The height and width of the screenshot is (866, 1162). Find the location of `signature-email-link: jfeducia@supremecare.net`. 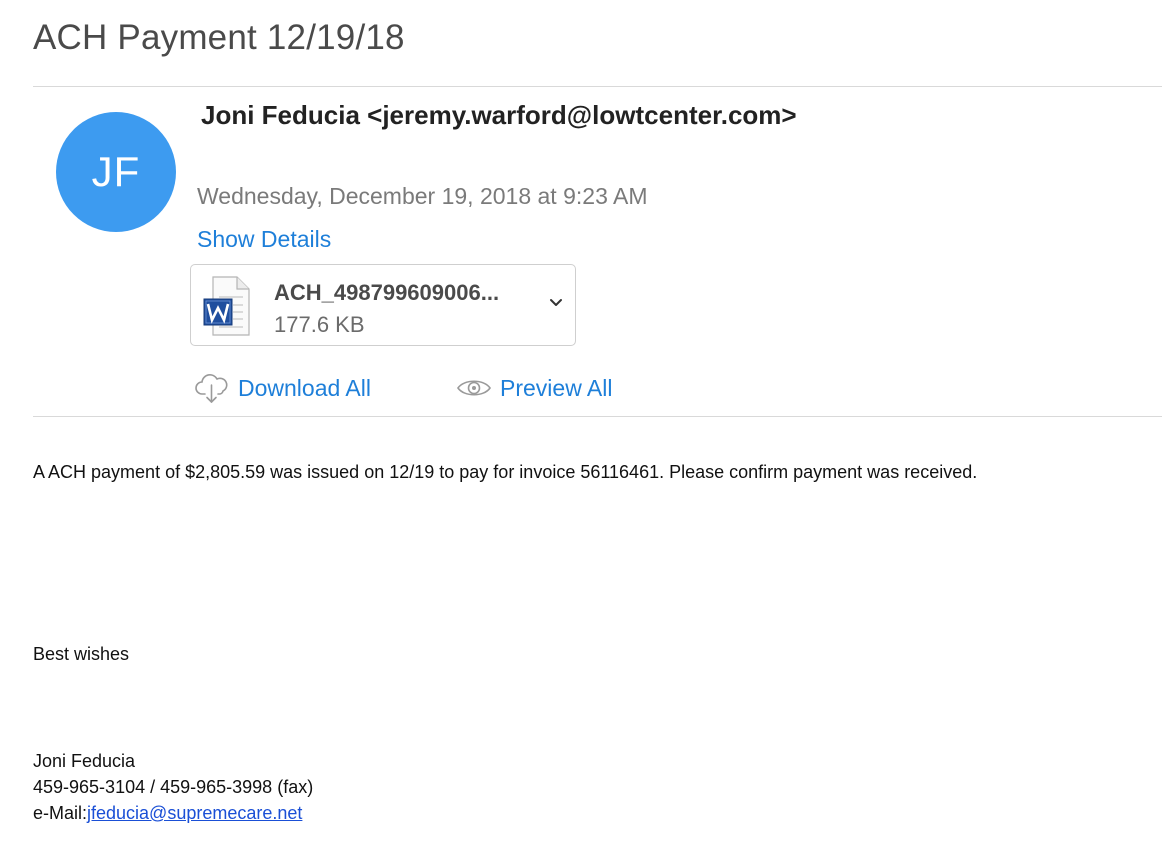

signature-email-link: jfeducia@supremecare.net is located at coordinates (194, 813).